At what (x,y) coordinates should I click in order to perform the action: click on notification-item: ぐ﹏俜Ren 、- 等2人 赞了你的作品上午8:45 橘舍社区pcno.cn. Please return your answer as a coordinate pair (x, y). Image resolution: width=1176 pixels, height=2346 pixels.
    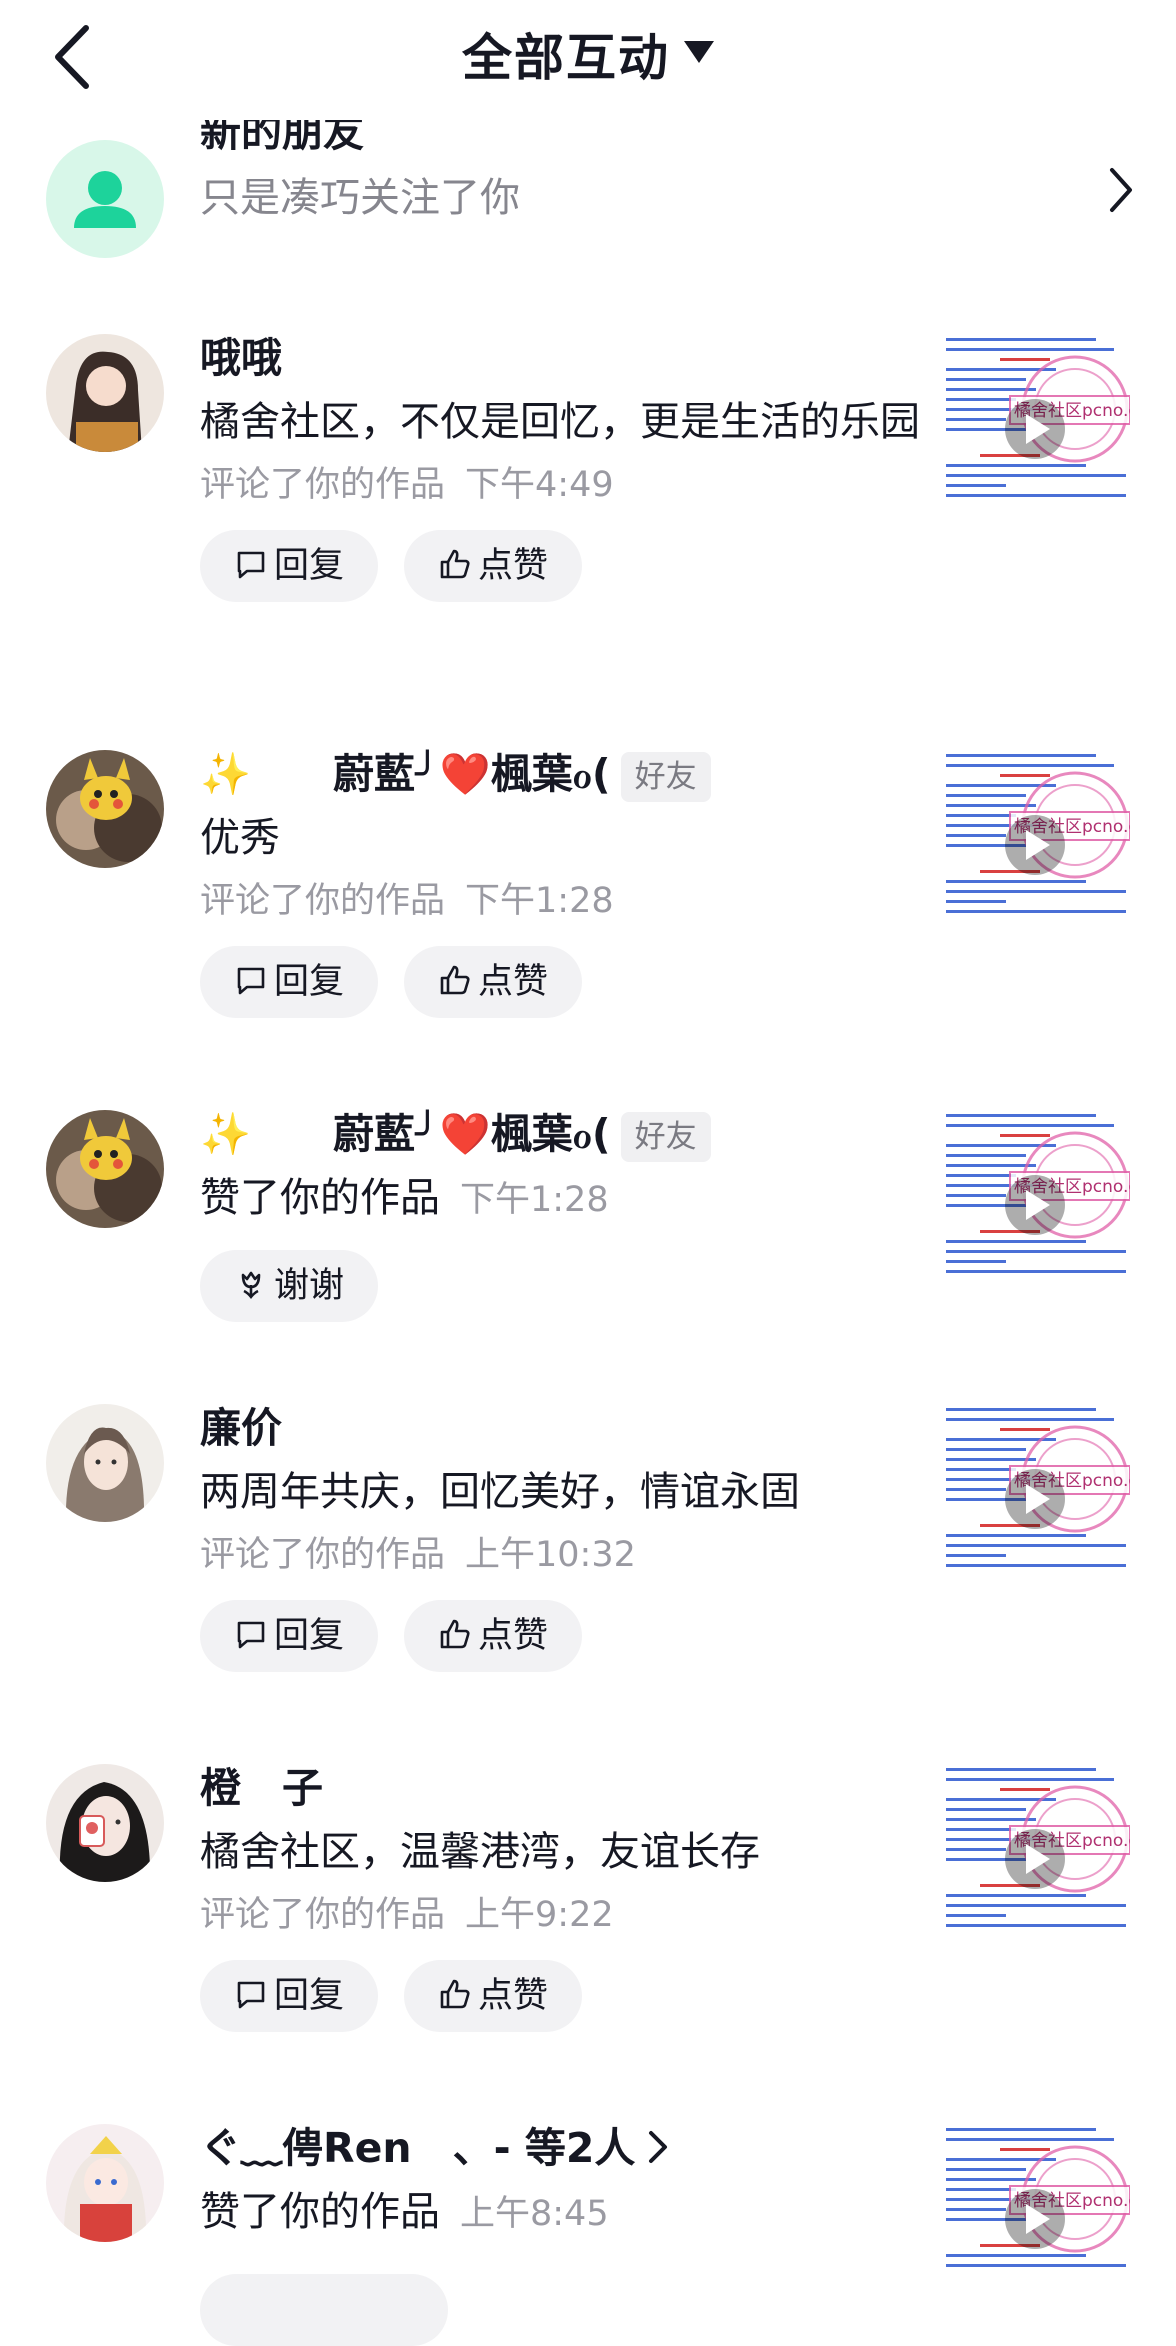
    Looking at the image, I should click on (588, 2233).